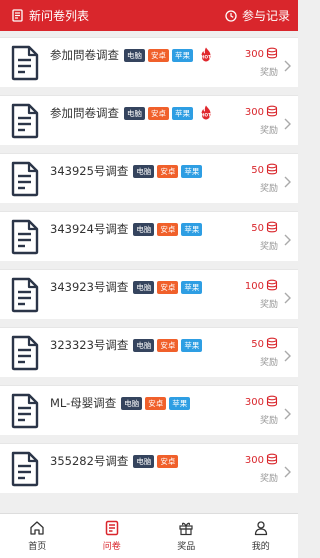  I want to click on tab-mine: 我的, so click(261, 536).